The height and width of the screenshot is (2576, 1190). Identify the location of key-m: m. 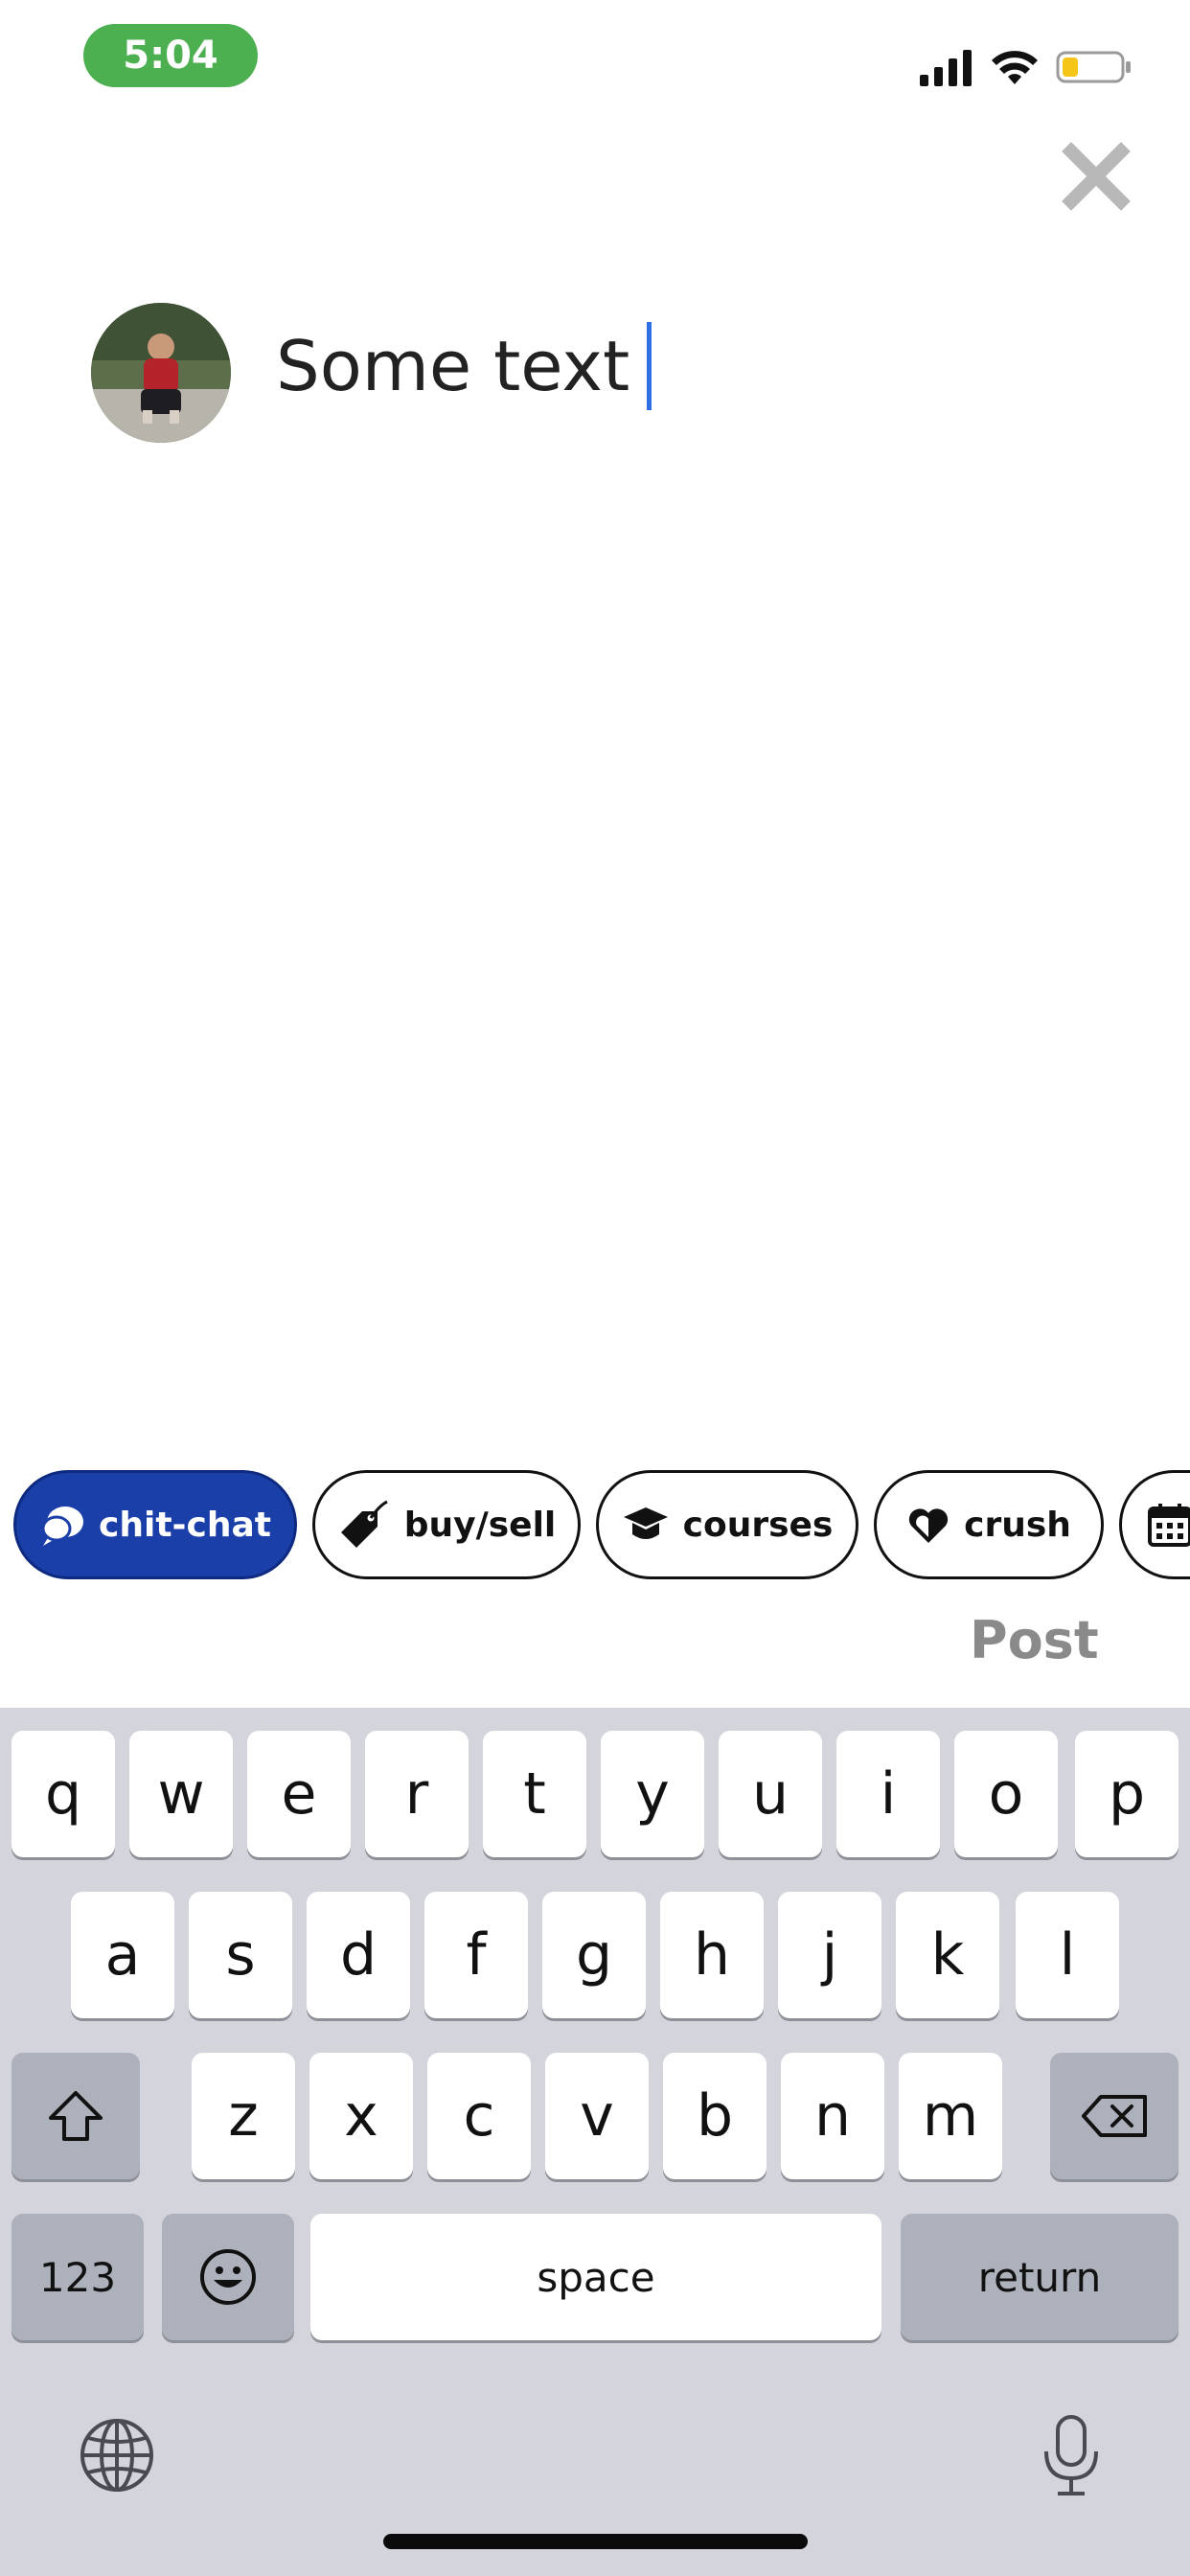
(951, 2116).